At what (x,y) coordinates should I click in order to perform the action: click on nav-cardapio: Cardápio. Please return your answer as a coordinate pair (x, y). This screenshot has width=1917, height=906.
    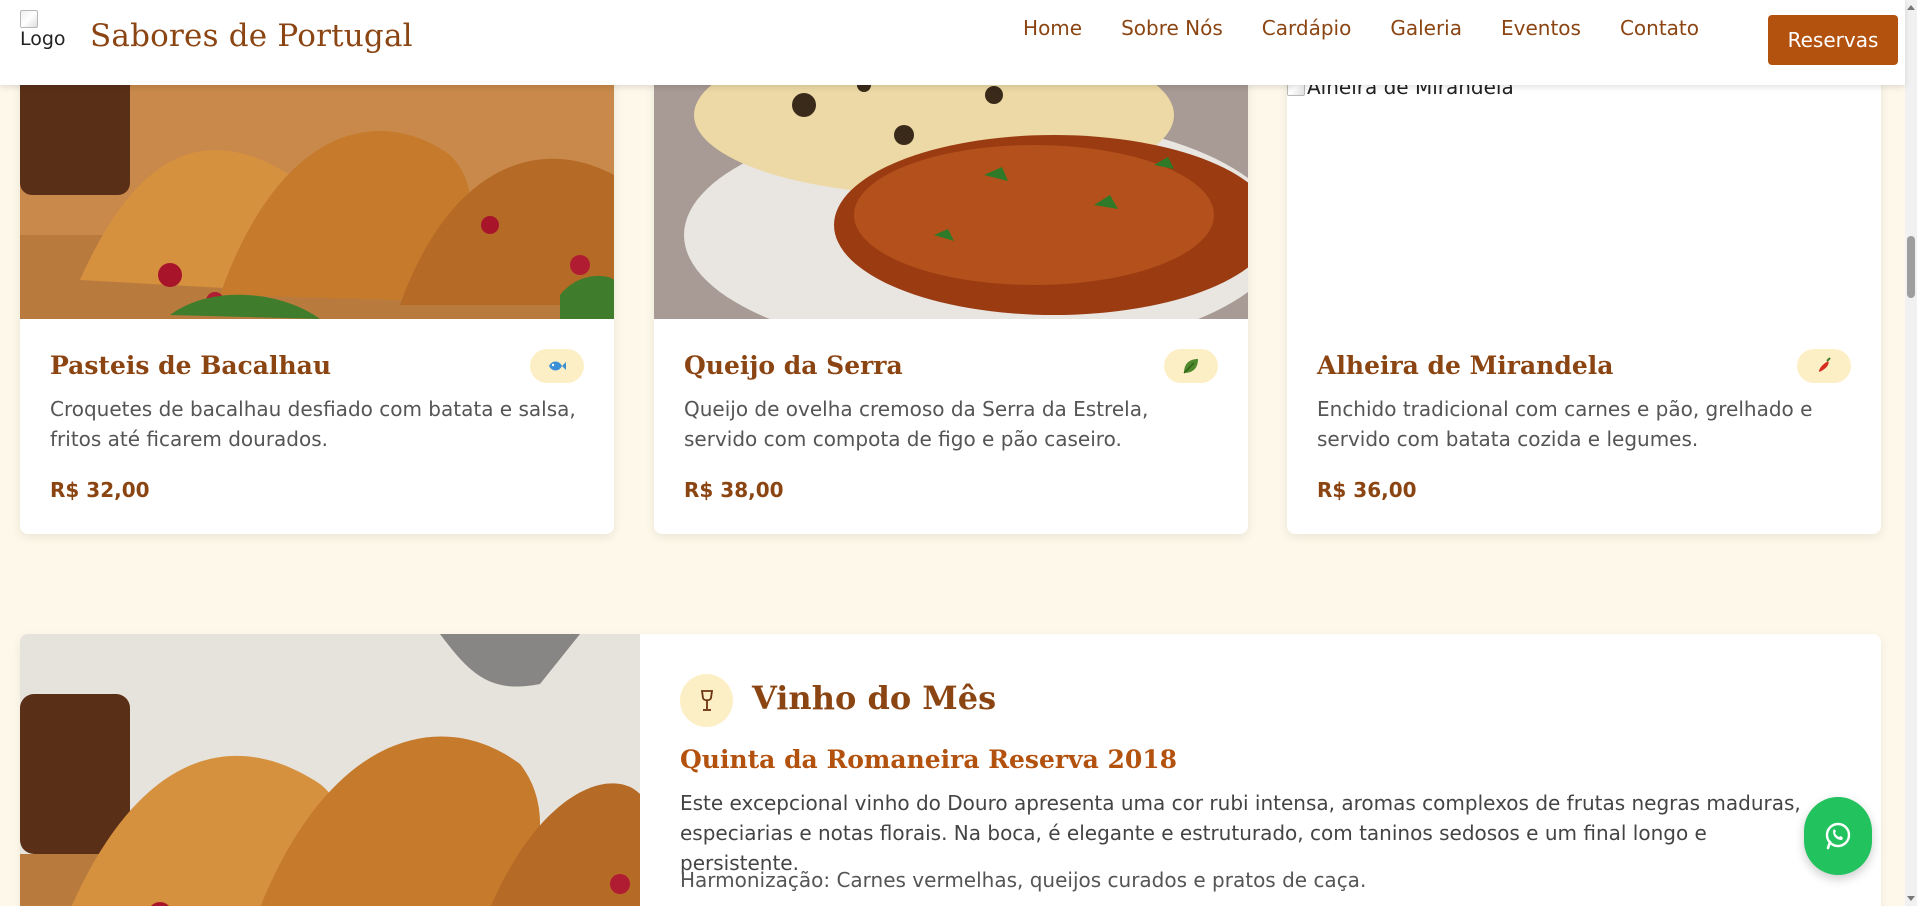
    Looking at the image, I should click on (1307, 28).